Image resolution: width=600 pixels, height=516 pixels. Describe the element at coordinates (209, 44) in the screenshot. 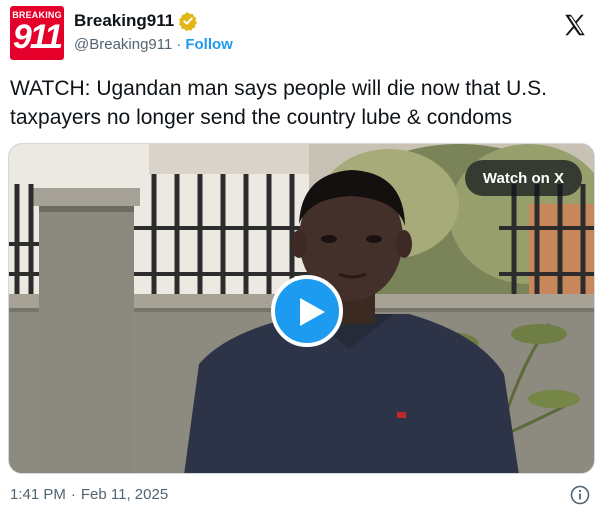

I see `follow-button: Follow` at that location.